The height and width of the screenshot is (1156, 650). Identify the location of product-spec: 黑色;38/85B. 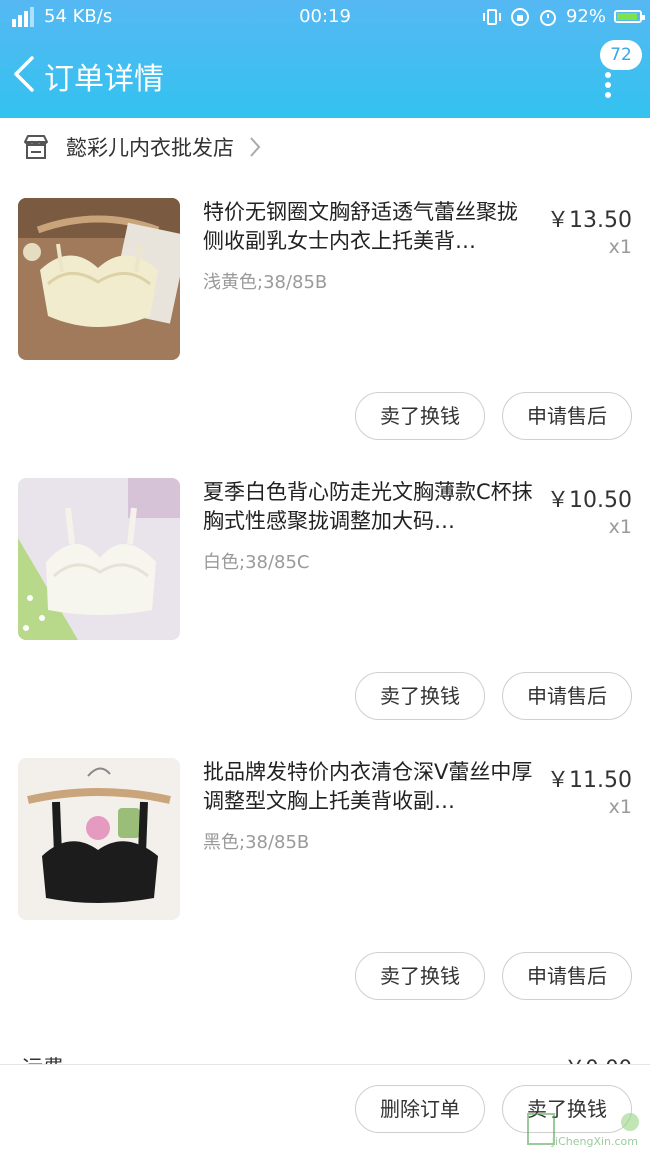
(256, 842).